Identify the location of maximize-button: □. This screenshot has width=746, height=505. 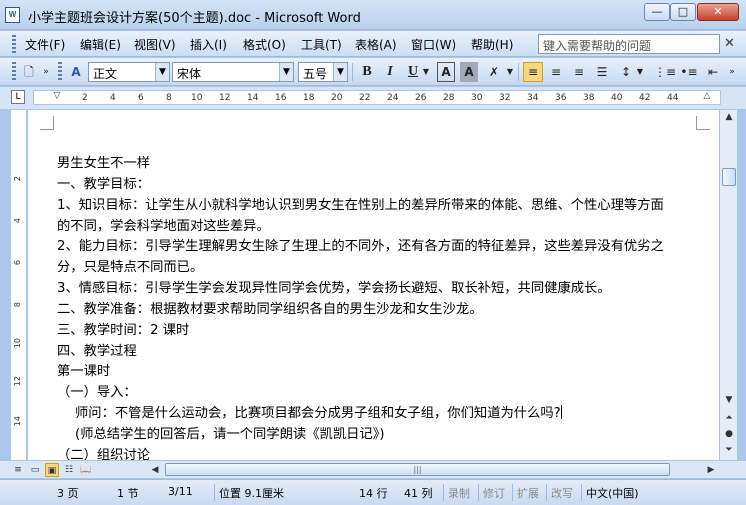
(683, 12).